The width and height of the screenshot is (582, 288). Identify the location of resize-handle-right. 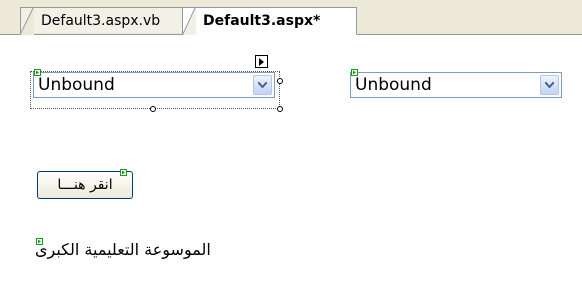
(280, 81).